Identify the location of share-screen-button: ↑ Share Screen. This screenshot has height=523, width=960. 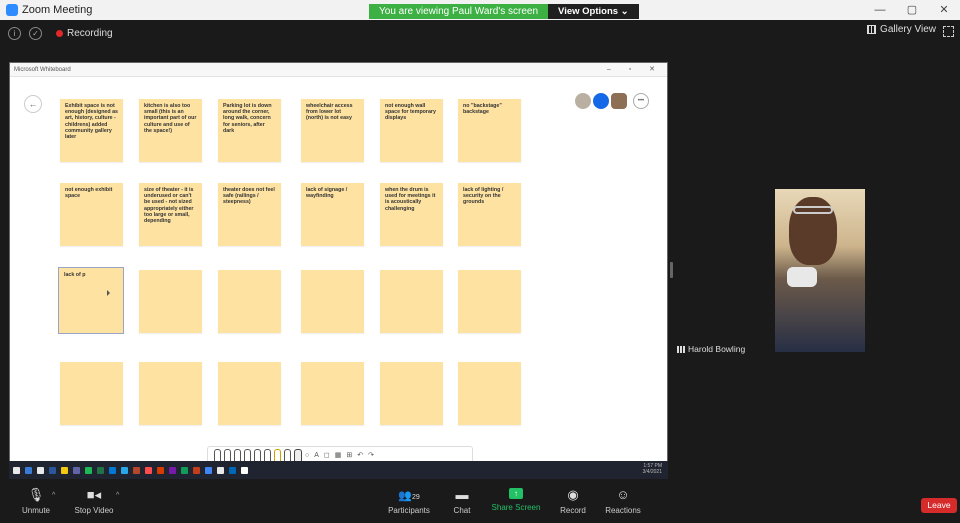
(516, 500).